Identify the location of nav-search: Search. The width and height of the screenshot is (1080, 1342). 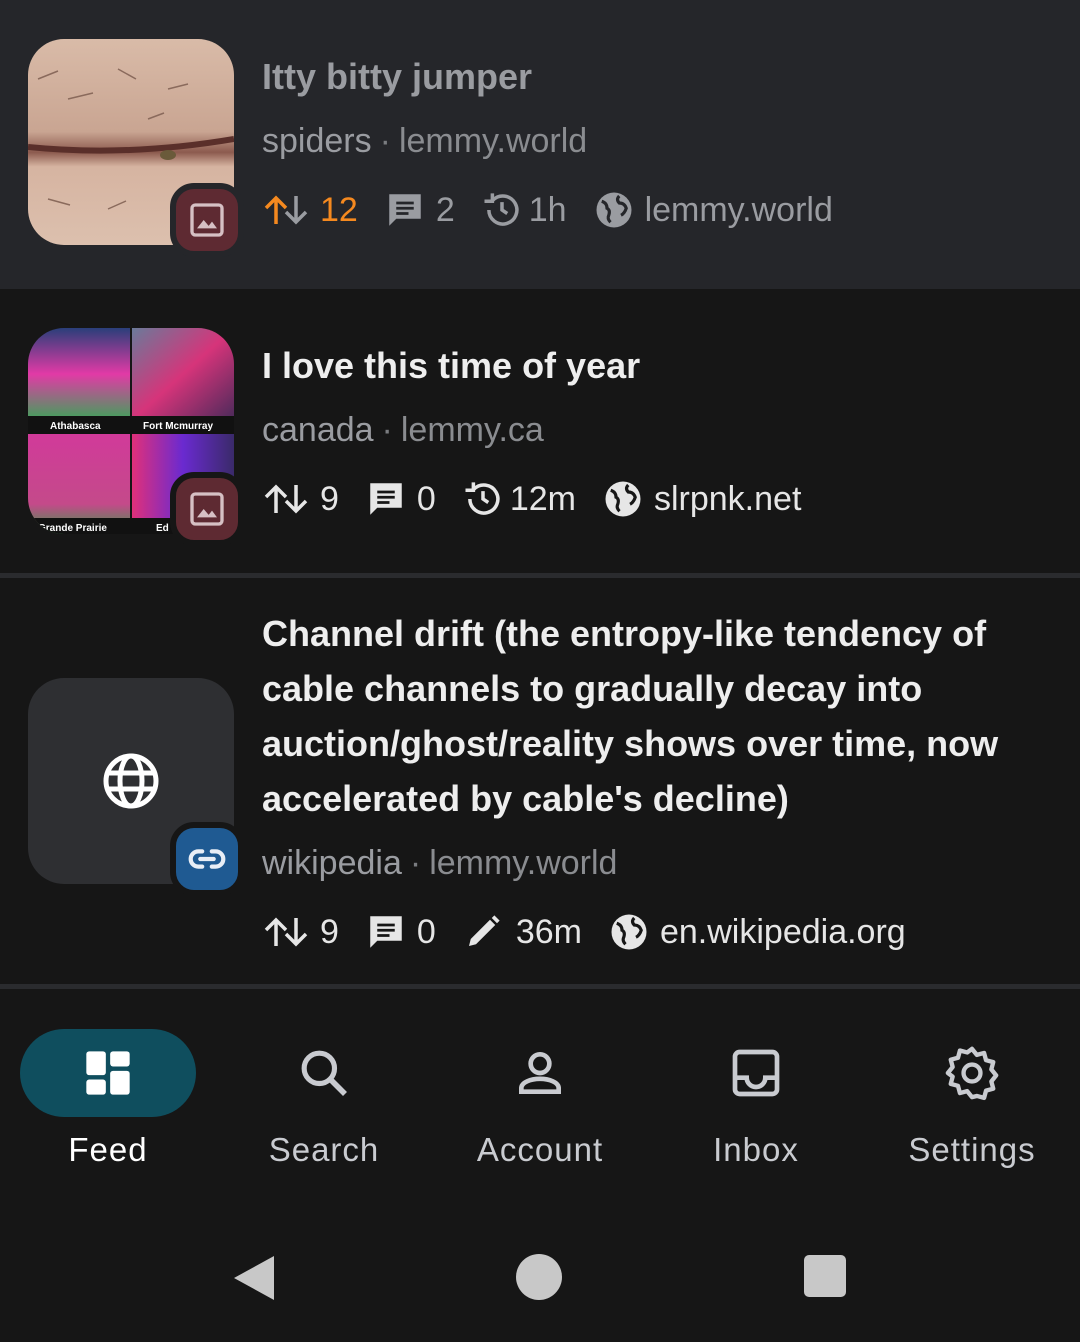
(324, 1099).